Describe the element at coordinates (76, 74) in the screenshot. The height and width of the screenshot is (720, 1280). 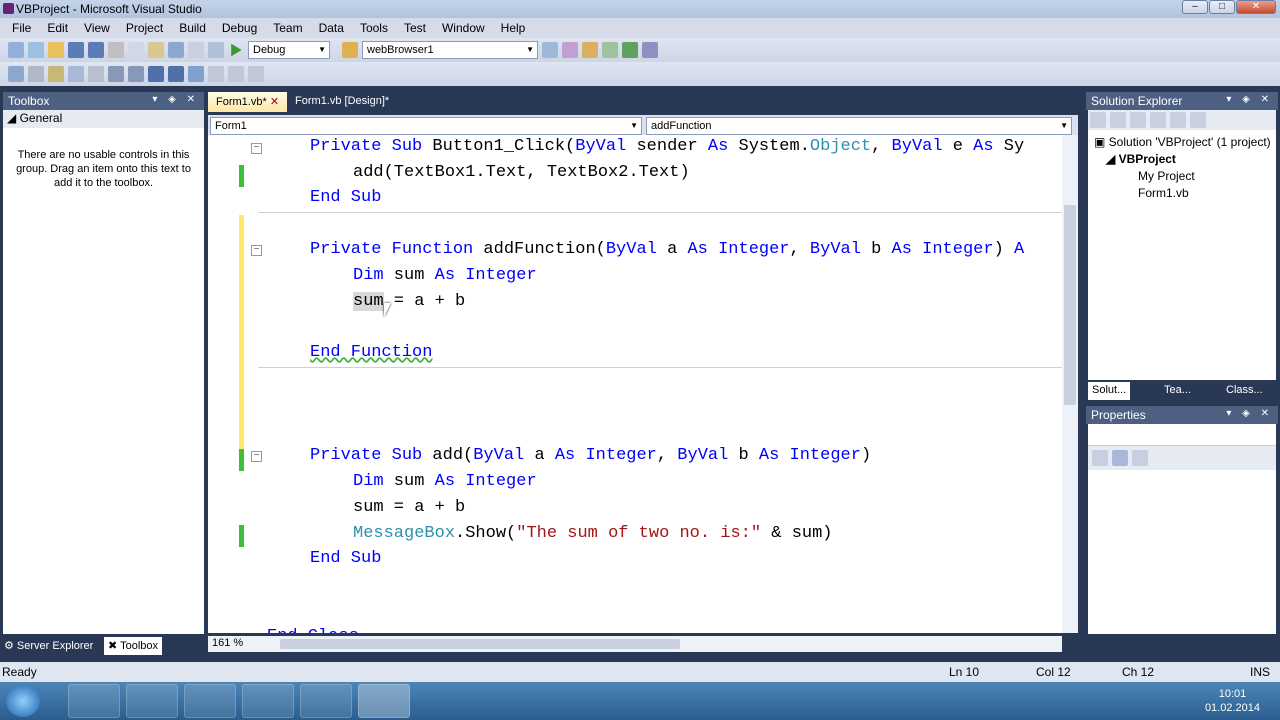
I see `quick-info-icon` at that location.